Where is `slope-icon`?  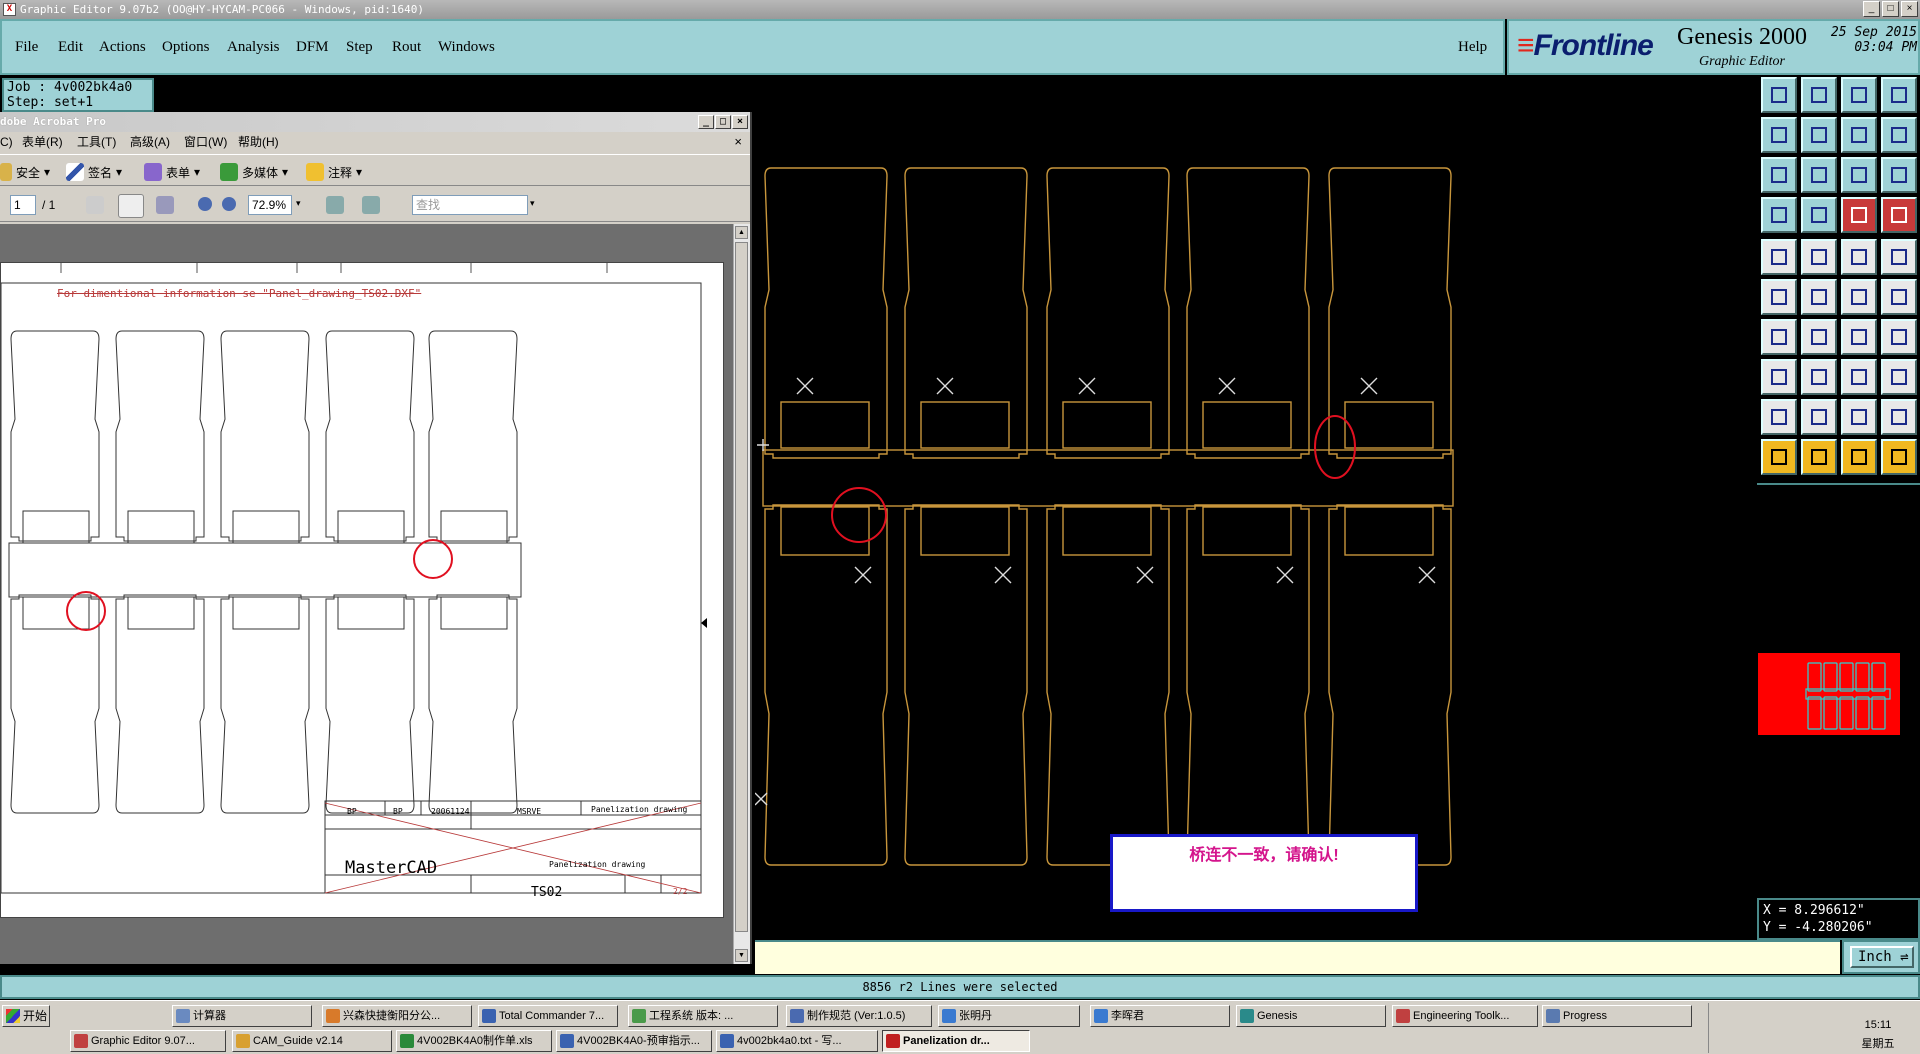 slope-icon is located at coordinates (1779, 337).